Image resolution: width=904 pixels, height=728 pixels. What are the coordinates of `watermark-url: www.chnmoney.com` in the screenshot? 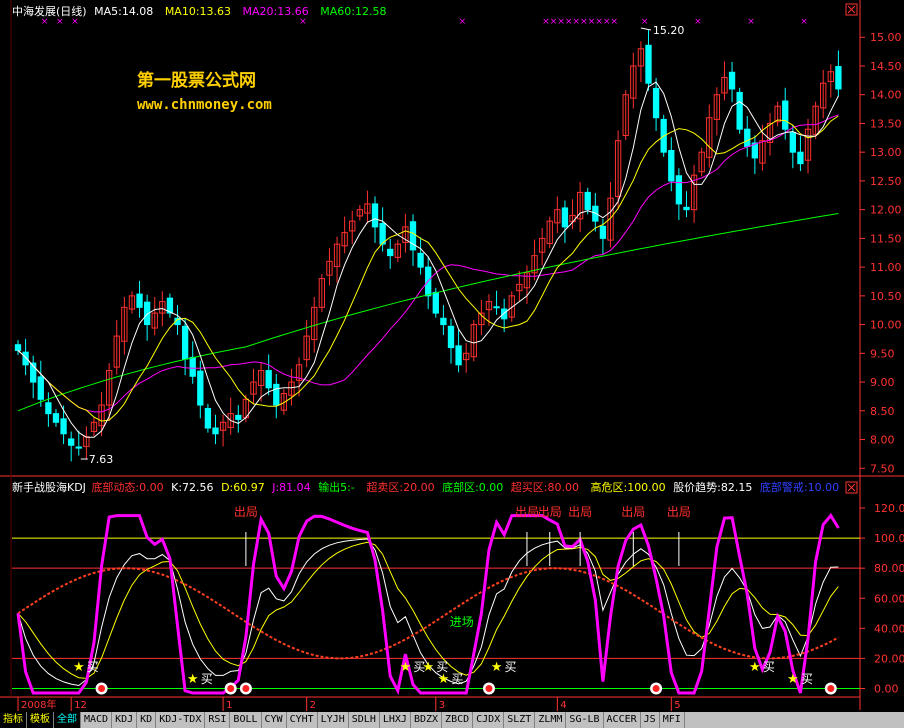 It's located at (204, 105).